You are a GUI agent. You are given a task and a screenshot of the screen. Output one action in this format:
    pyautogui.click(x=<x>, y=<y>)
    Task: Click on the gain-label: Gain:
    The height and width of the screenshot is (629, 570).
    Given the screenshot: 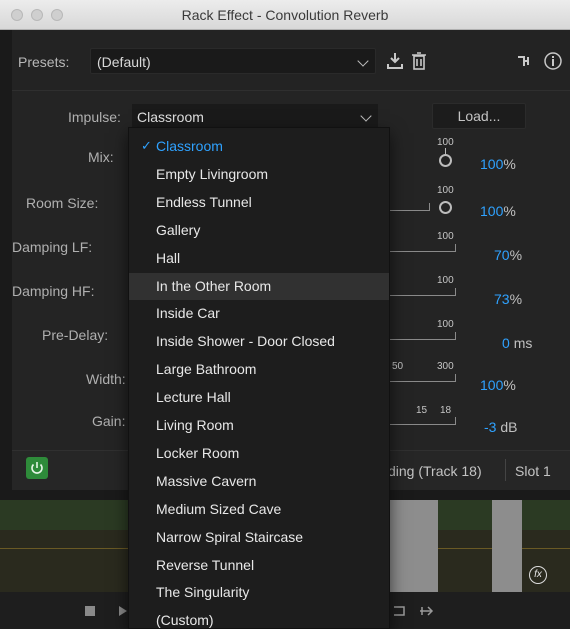 What is the action you would take?
    pyautogui.click(x=109, y=421)
    